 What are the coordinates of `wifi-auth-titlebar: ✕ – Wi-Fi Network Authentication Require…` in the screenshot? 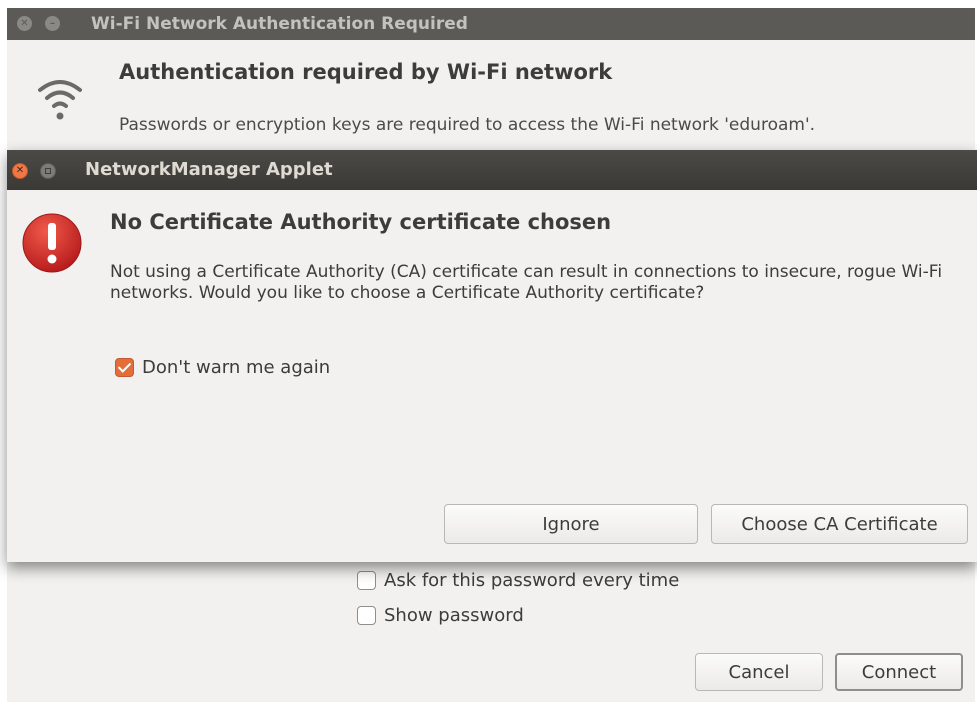 It's located at (491, 24).